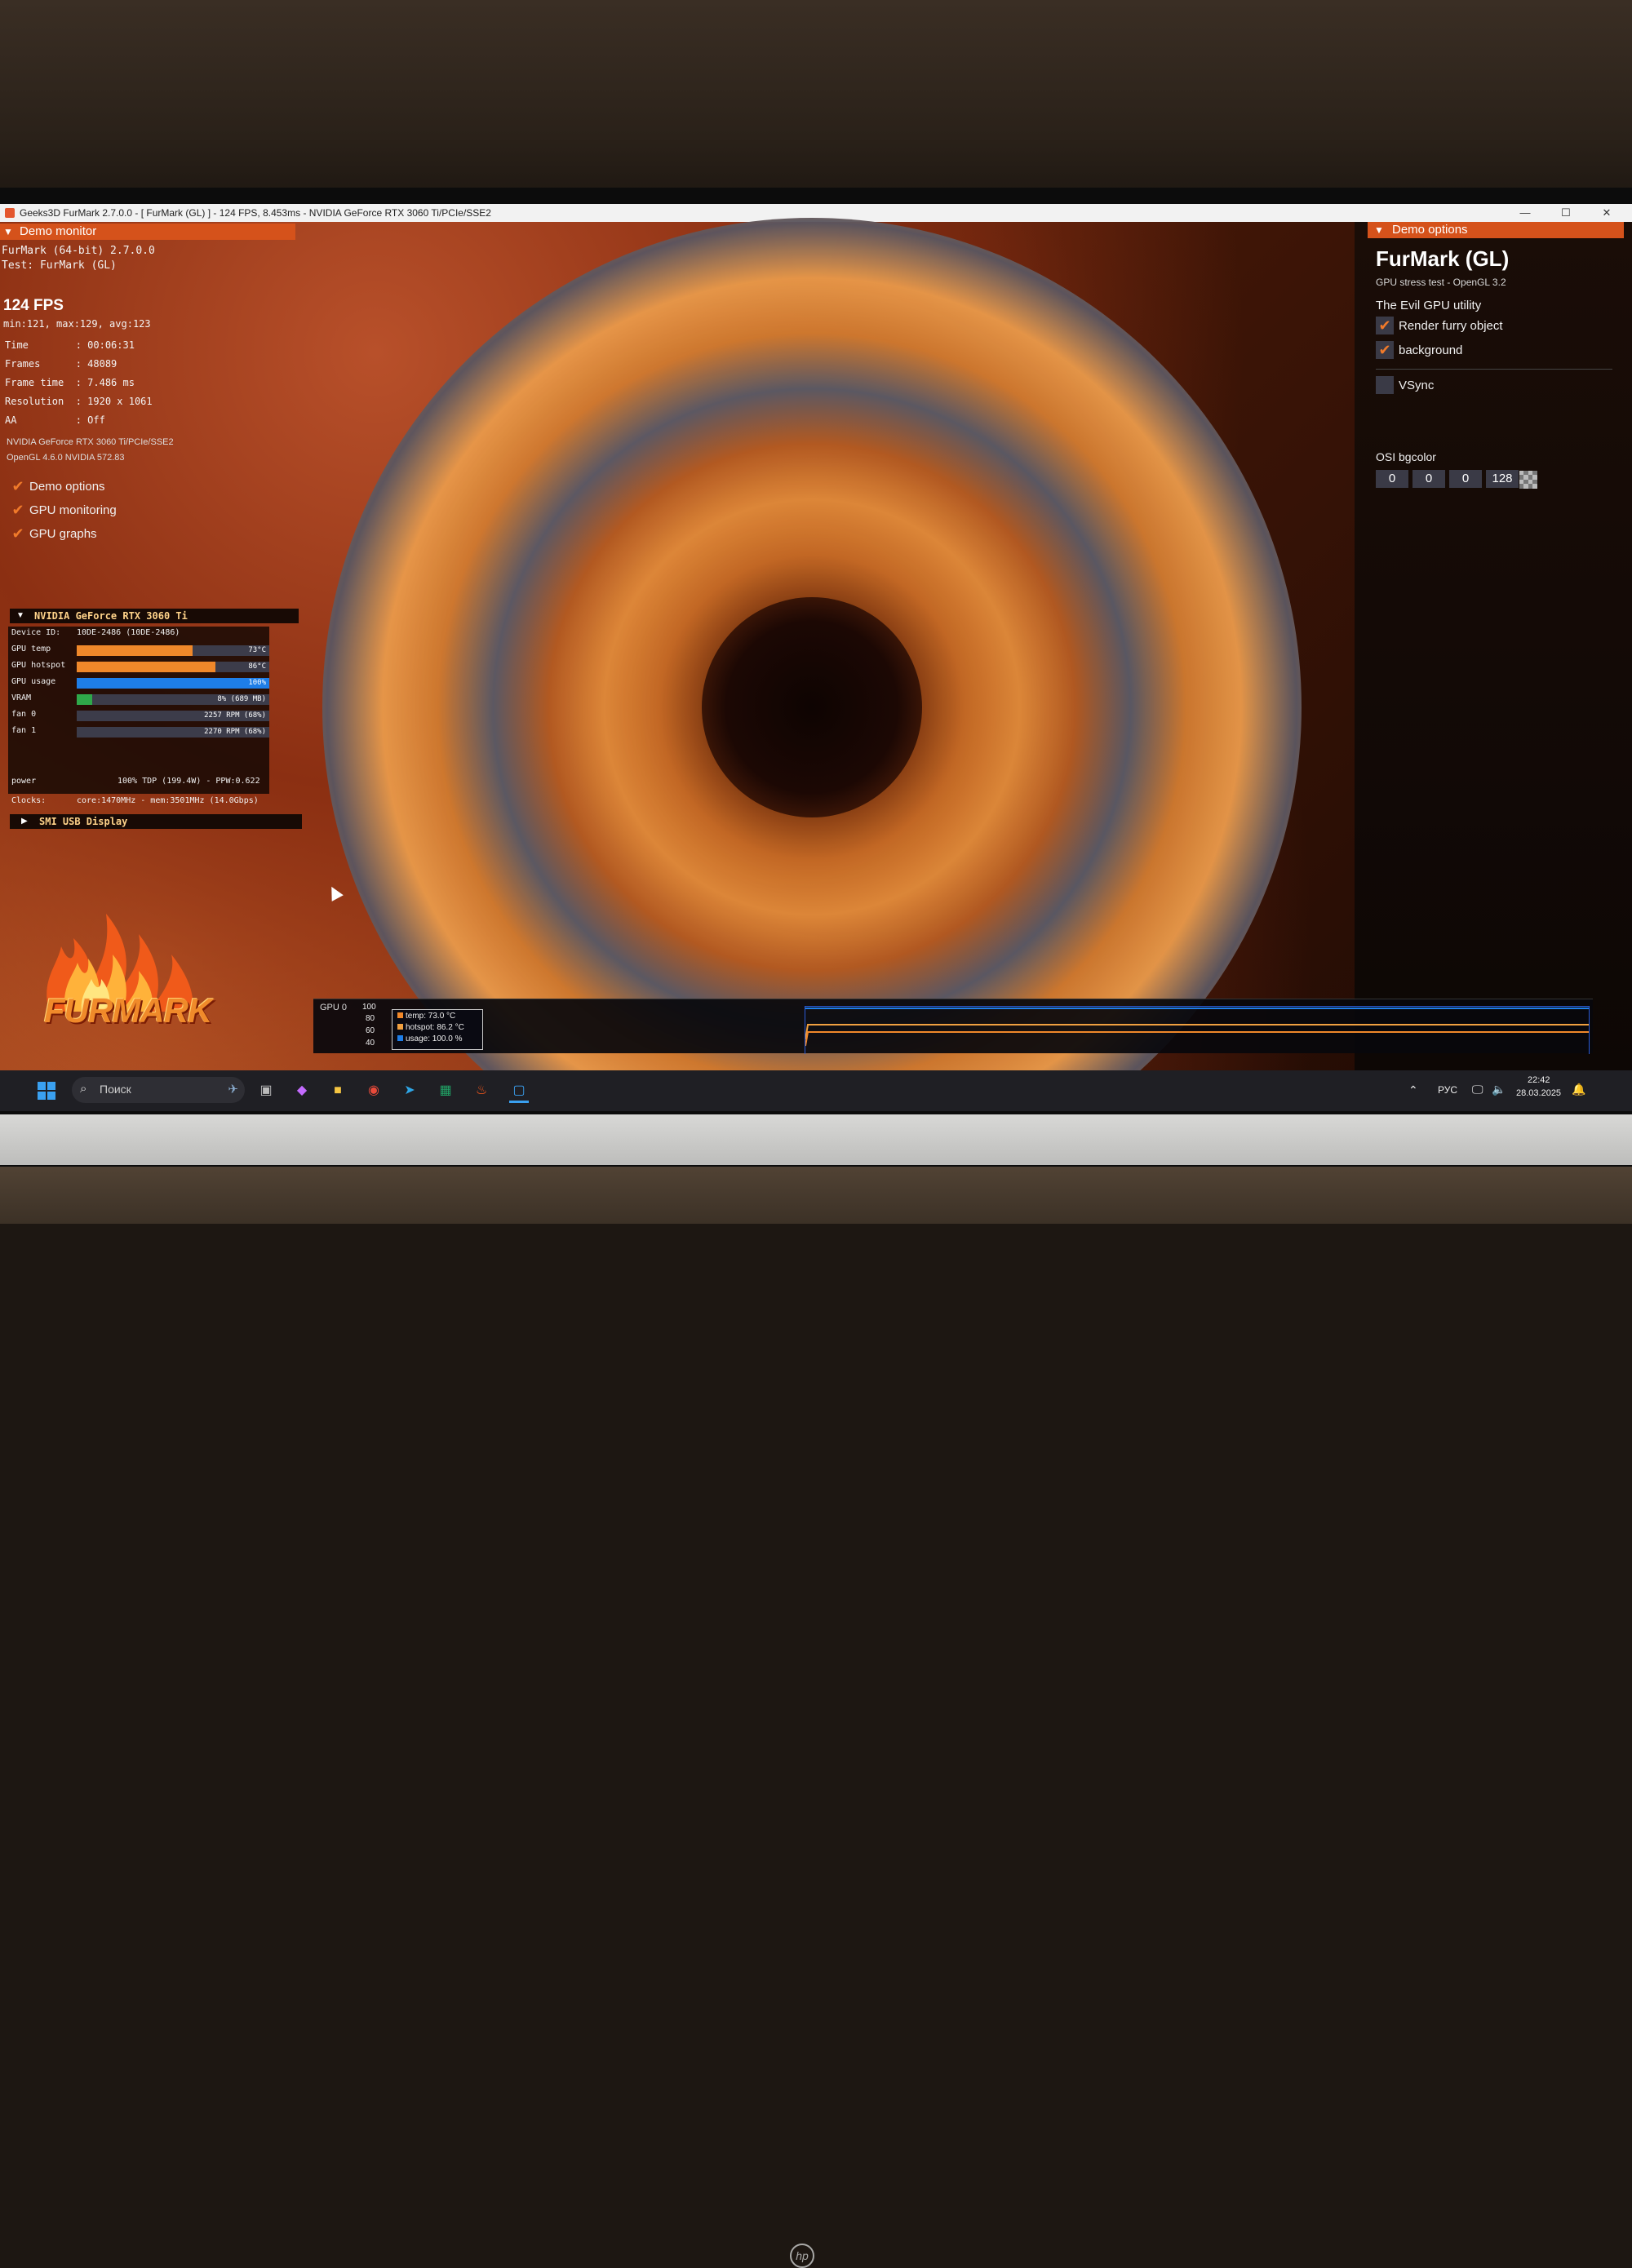  Describe the element at coordinates (431, 1016) in the screenshot. I see `legend-label: temp: 73.0 °C` at that location.